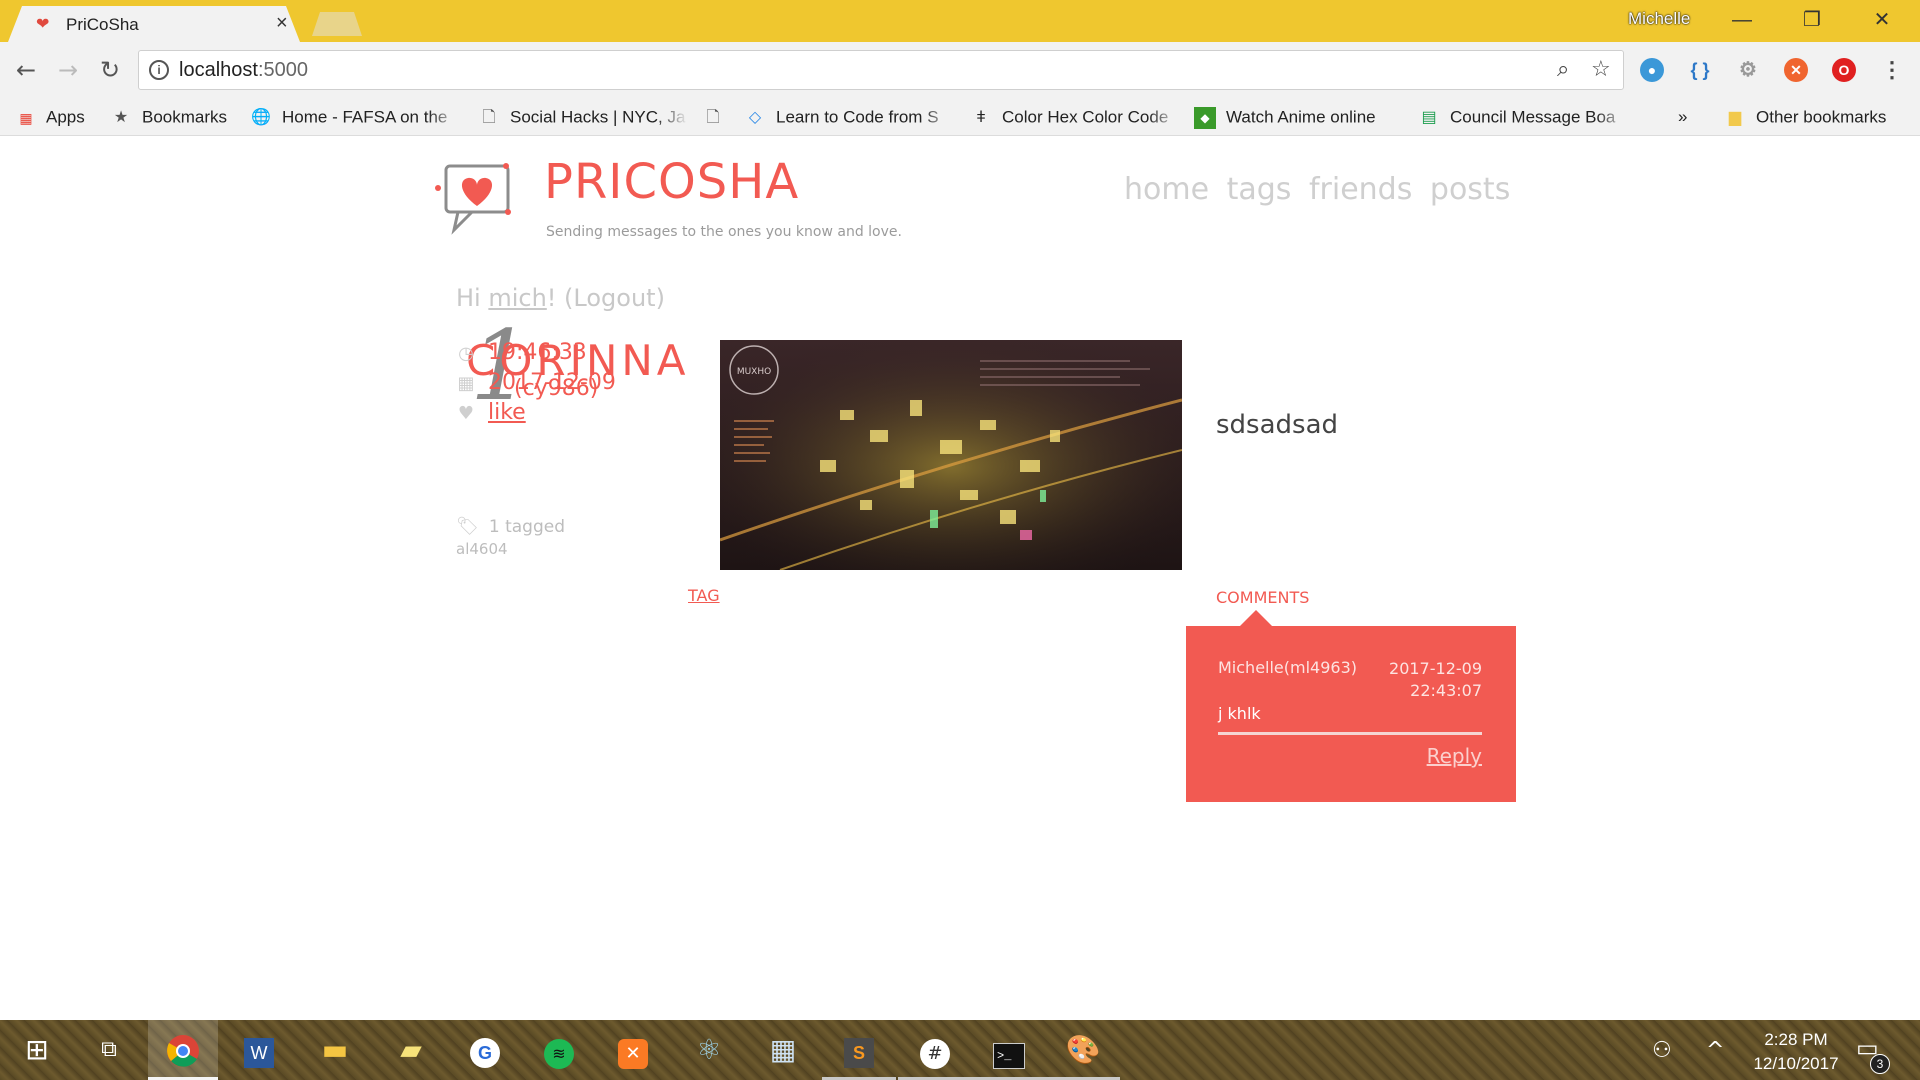 This screenshot has height=1080, width=1920. I want to click on bookmarks-overflow-chevron-icon: », so click(1688, 117).